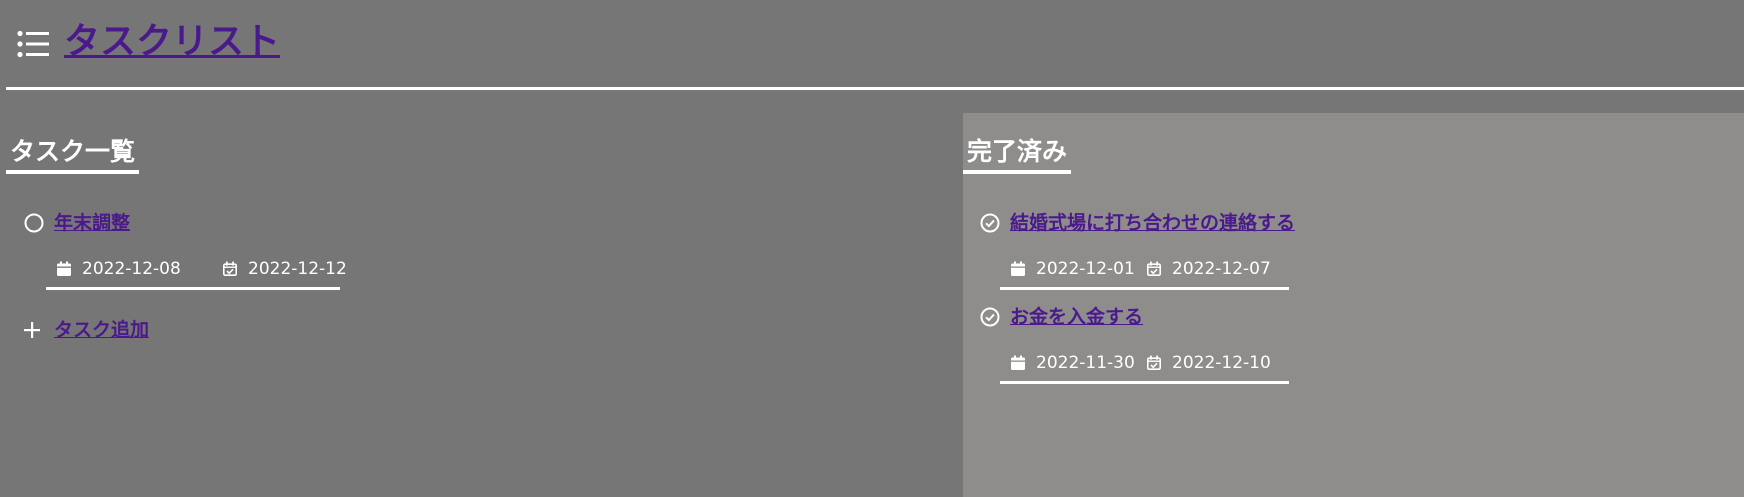 The width and height of the screenshot is (1744, 497). Describe the element at coordinates (1160, 344) in the screenshot. I see `done-task-item: お金を入金する 2022-11-30 2022-12-10` at that location.